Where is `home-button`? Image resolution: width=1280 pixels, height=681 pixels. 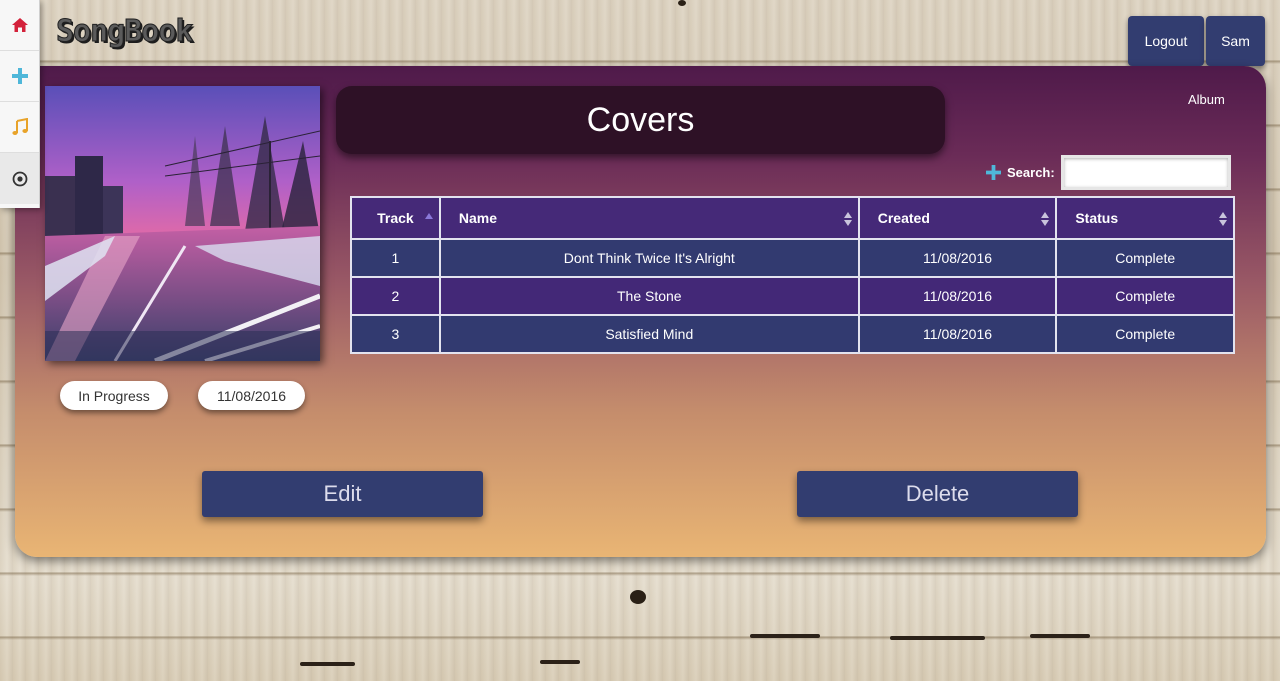 home-button is located at coordinates (19, 25).